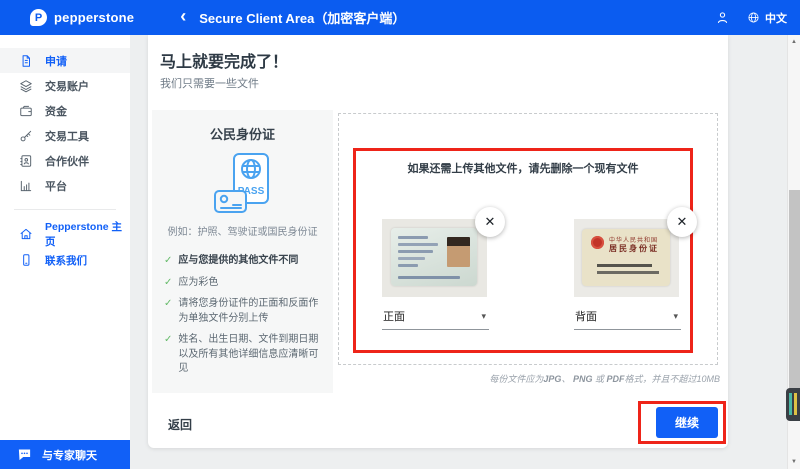 The height and width of the screenshot is (469, 800). I want to click on sidebar-item-label: 交易账户, so click(67, 86).